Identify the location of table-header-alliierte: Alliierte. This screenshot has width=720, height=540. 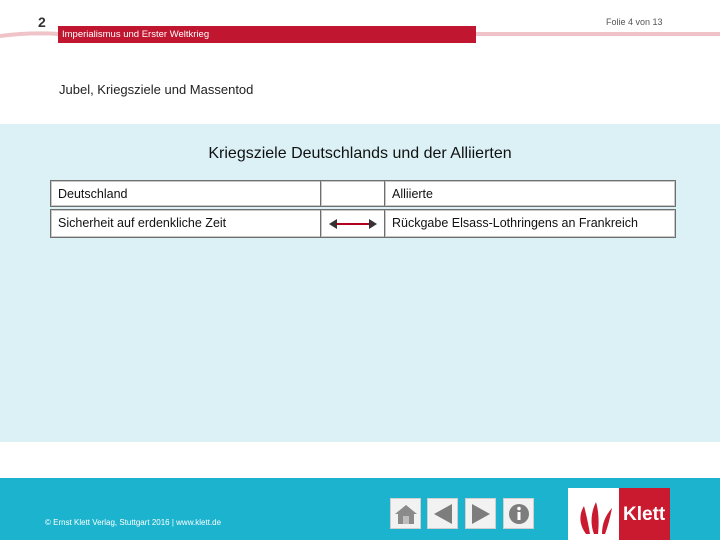
(530, 193).